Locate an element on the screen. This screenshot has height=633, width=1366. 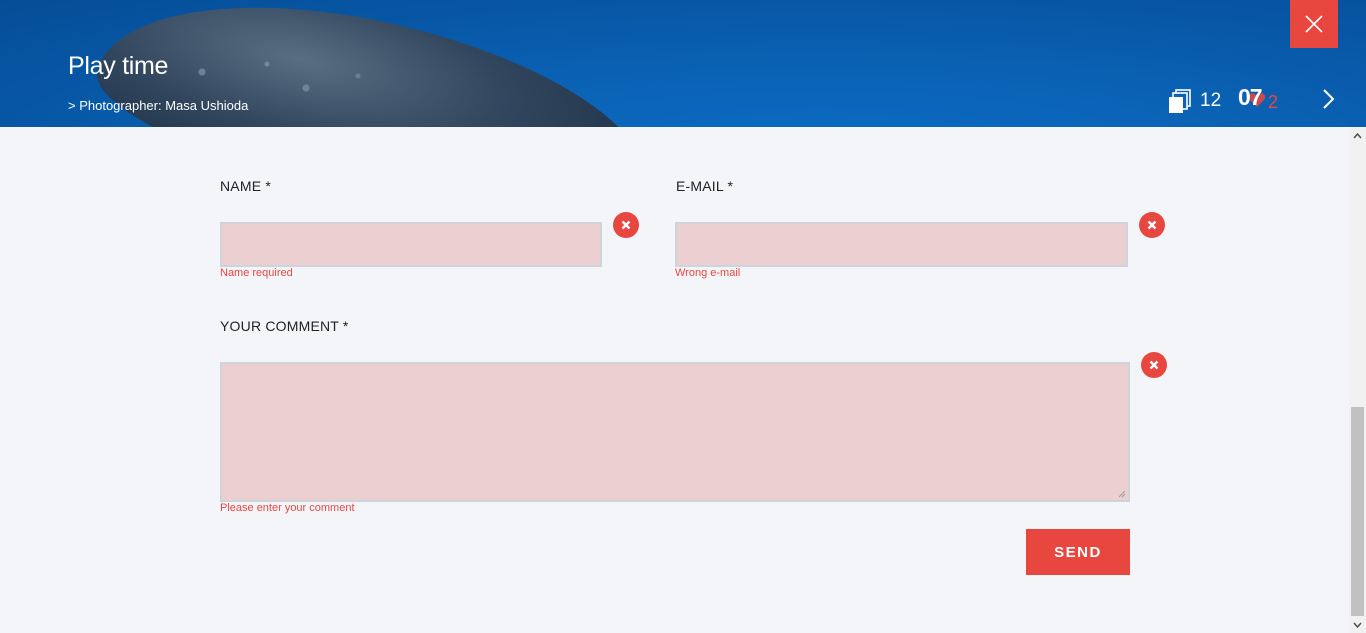
name-error-badge is located at coordinates (626, 225).